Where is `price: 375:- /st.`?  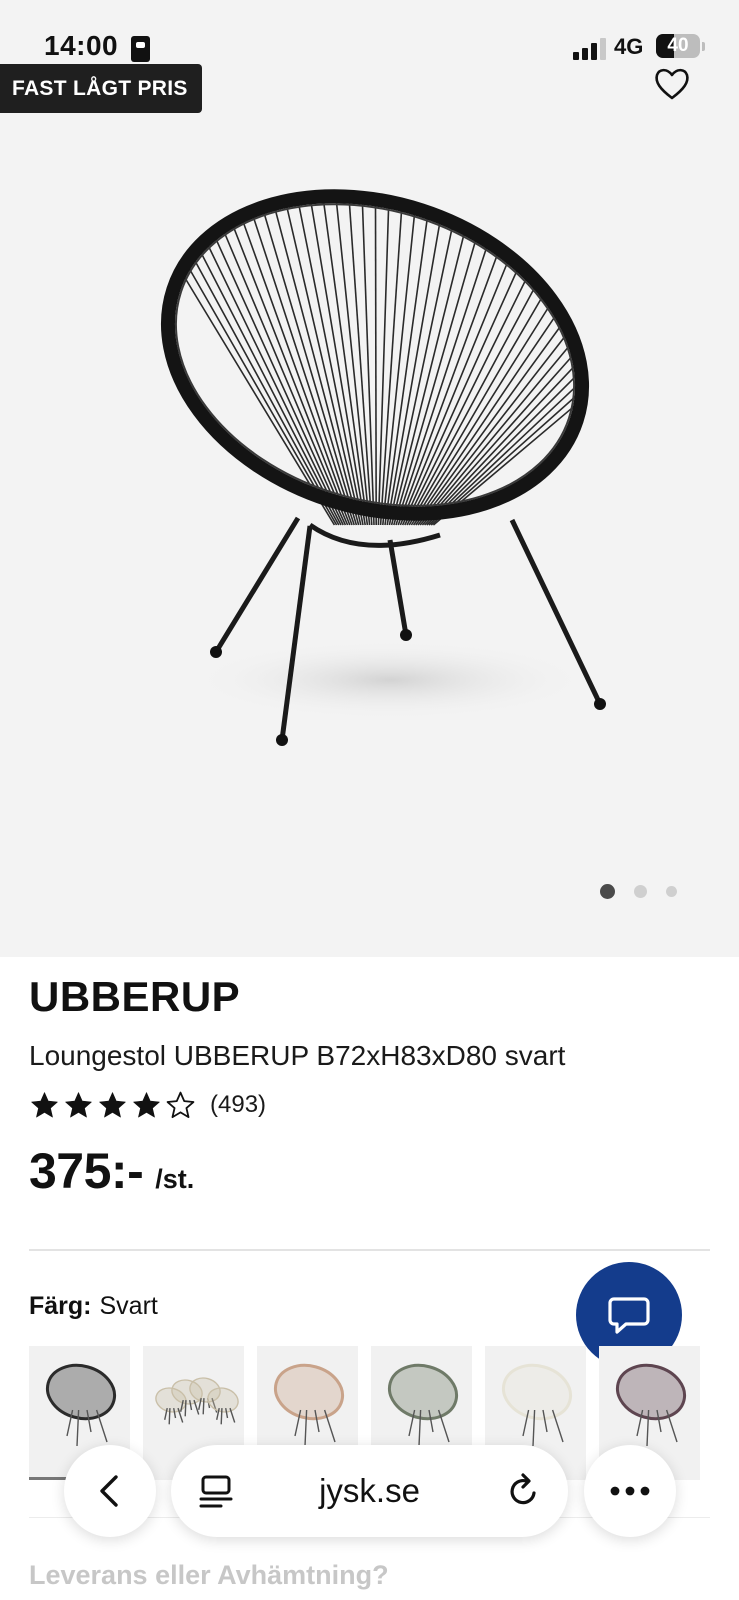 price: 375:- /st. is located at coordinates (111, 1171).